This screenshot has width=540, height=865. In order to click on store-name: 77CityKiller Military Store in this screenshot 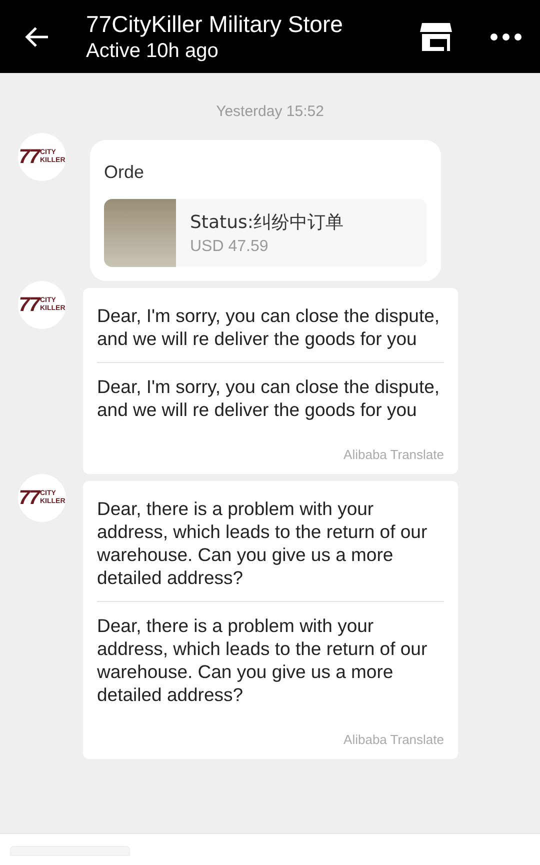, I will do `click(215, 24)`.